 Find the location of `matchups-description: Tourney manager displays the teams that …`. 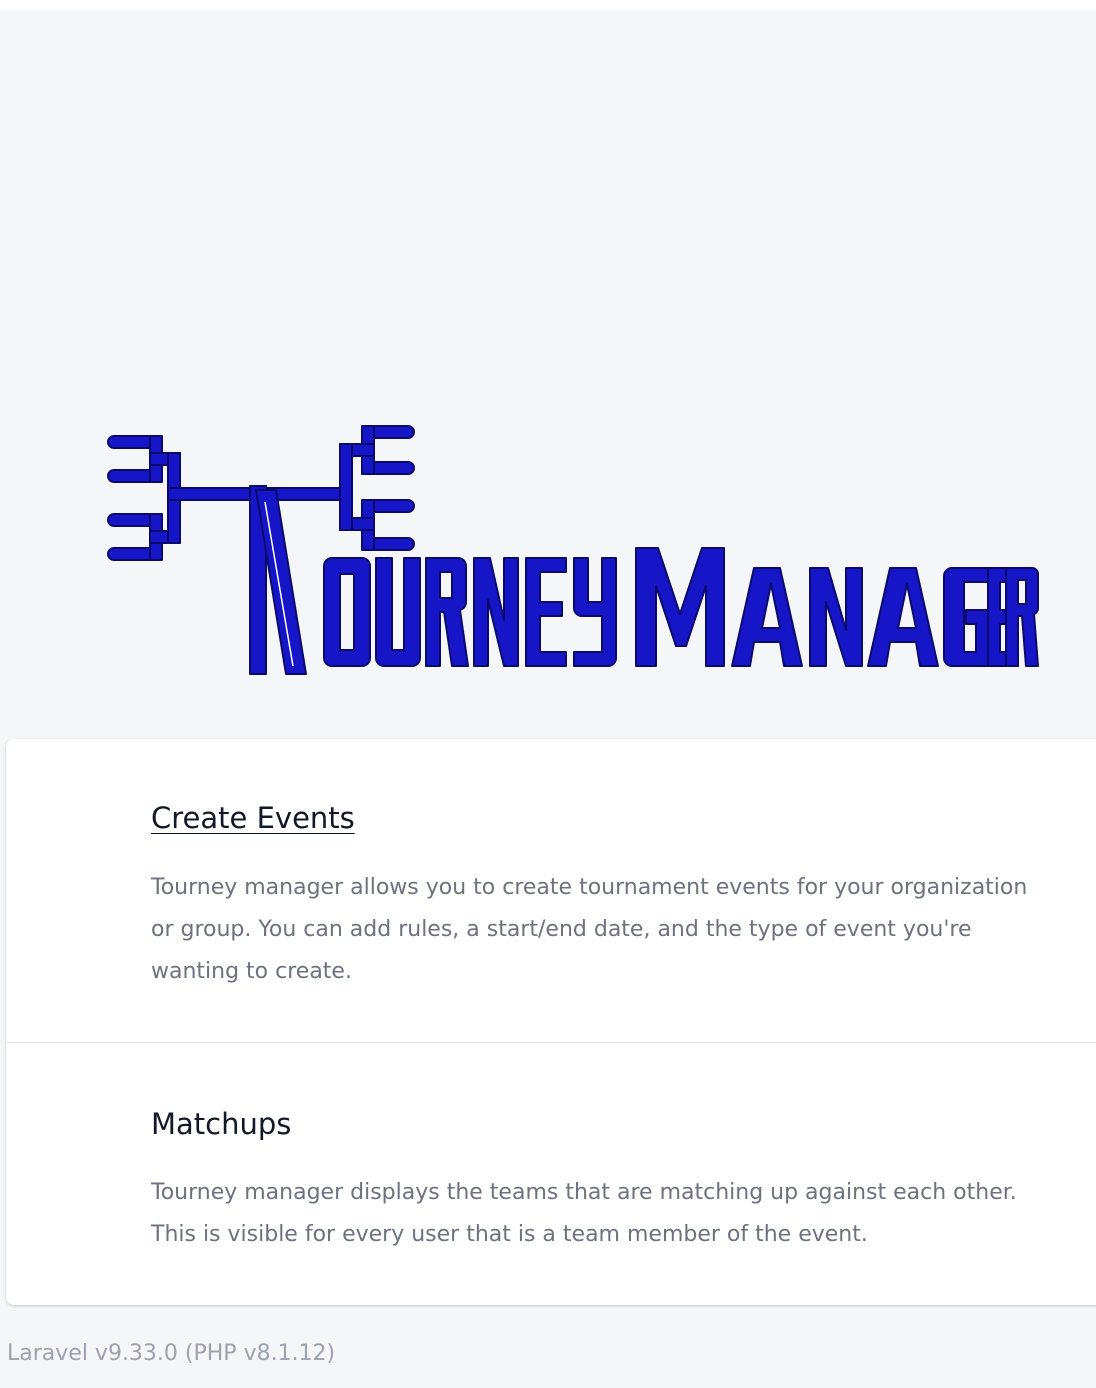

matchups-description: Tourney manager displays the teams that … is located at coordinates (584, 1213).